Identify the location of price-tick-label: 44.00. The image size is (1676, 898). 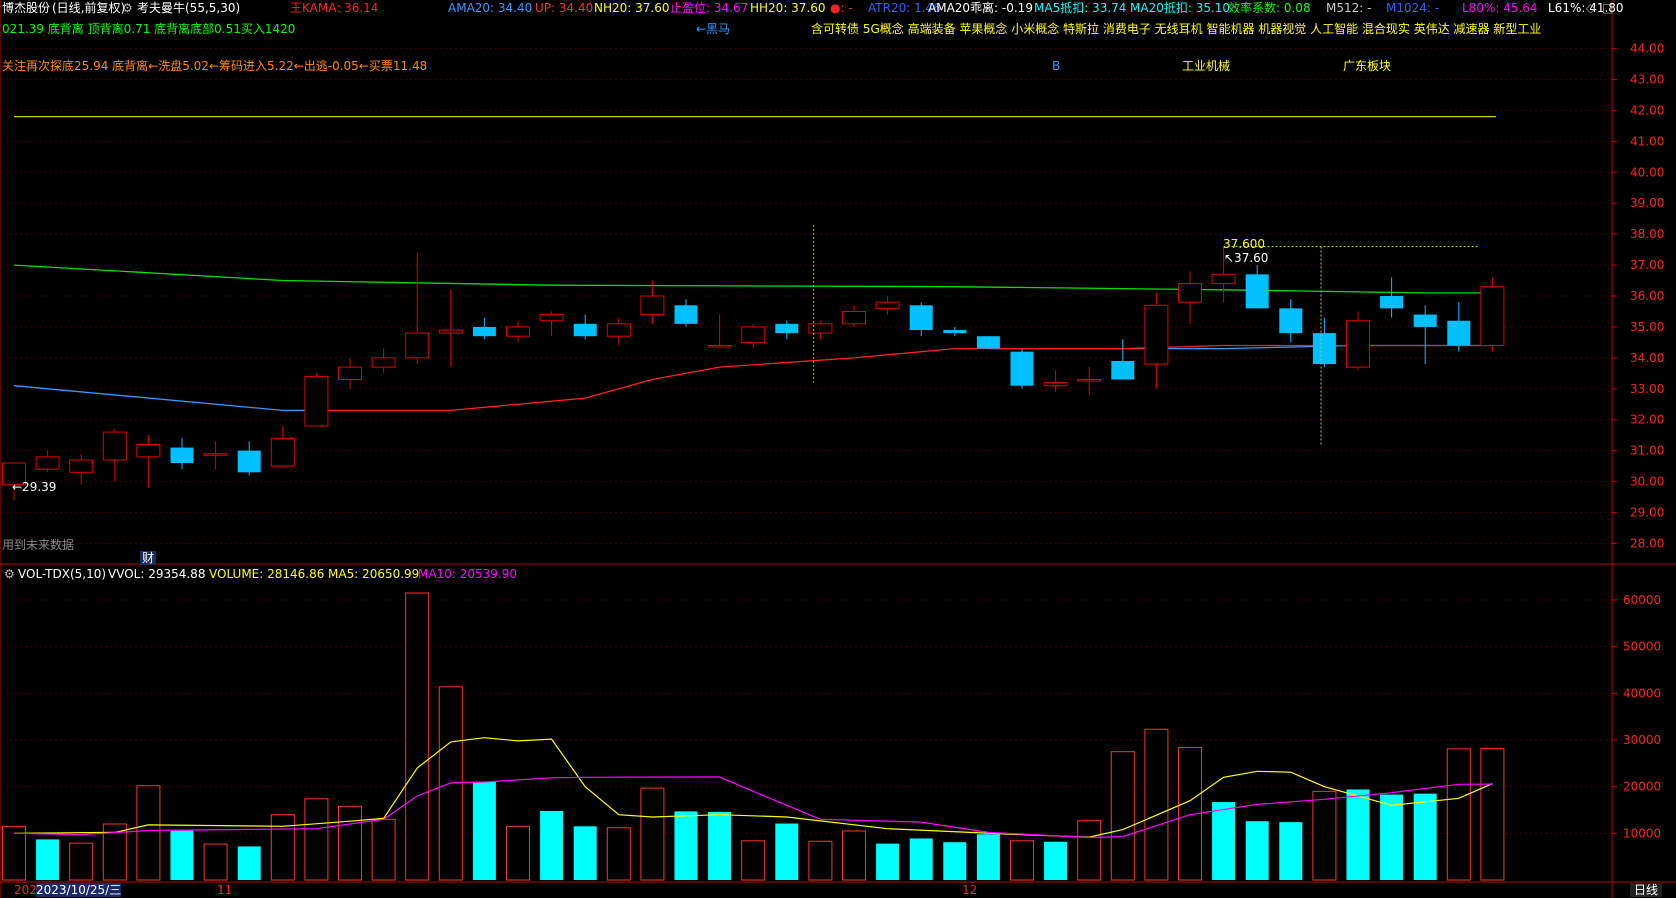
(1647, 49).